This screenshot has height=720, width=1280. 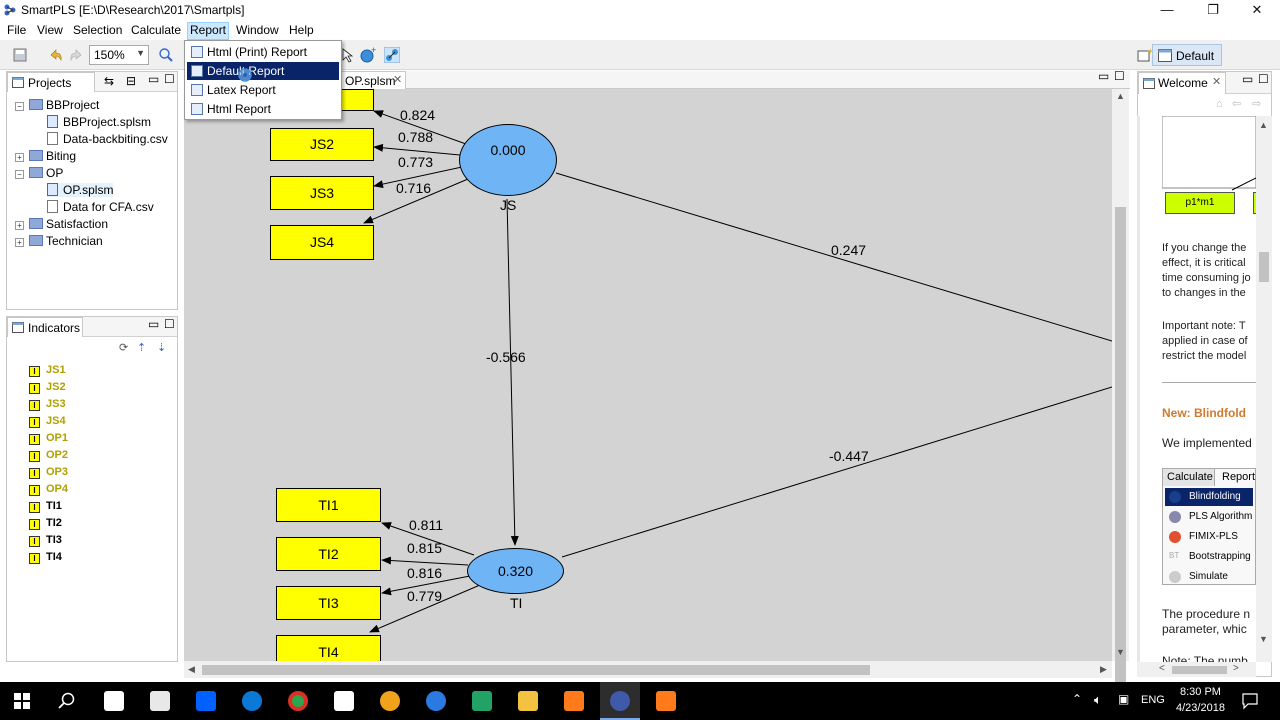 What do you see at coordinates (1187, 55) in the screenshot?
I see `perspective-default: Default` at bounding box center [1187, 55].